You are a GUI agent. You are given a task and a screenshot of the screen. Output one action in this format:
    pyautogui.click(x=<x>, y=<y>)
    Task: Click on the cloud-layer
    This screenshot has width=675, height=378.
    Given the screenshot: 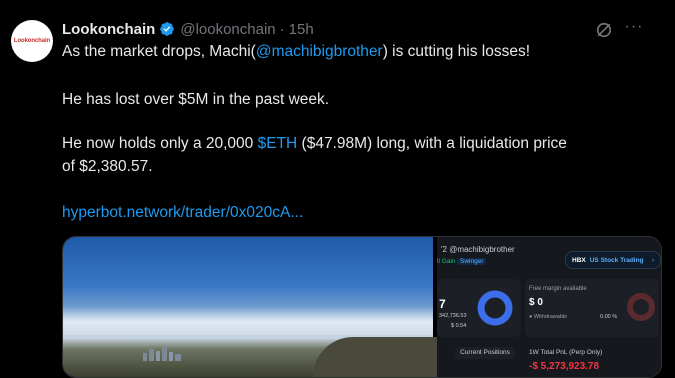 What is the action you would take?
    pyautogui.click(x=248, y=321)
    